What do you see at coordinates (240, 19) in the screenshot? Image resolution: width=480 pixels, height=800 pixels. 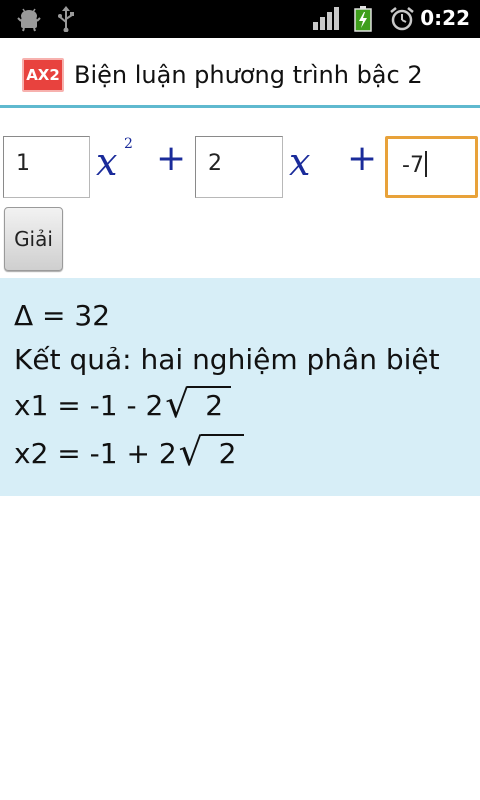 I see `status-bar: 0:22` at bounding box center [240, 19].